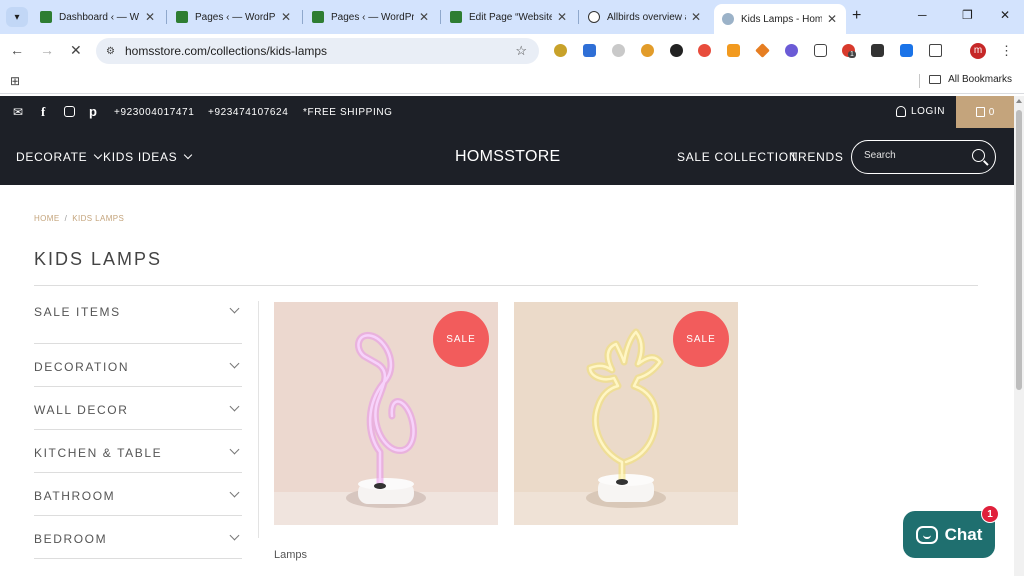 The height and width of the screenshot is (576, 1024). Describe the element at coordinates (967, 15) in the screenshot. I see `restore-icon: ❐` at that location.